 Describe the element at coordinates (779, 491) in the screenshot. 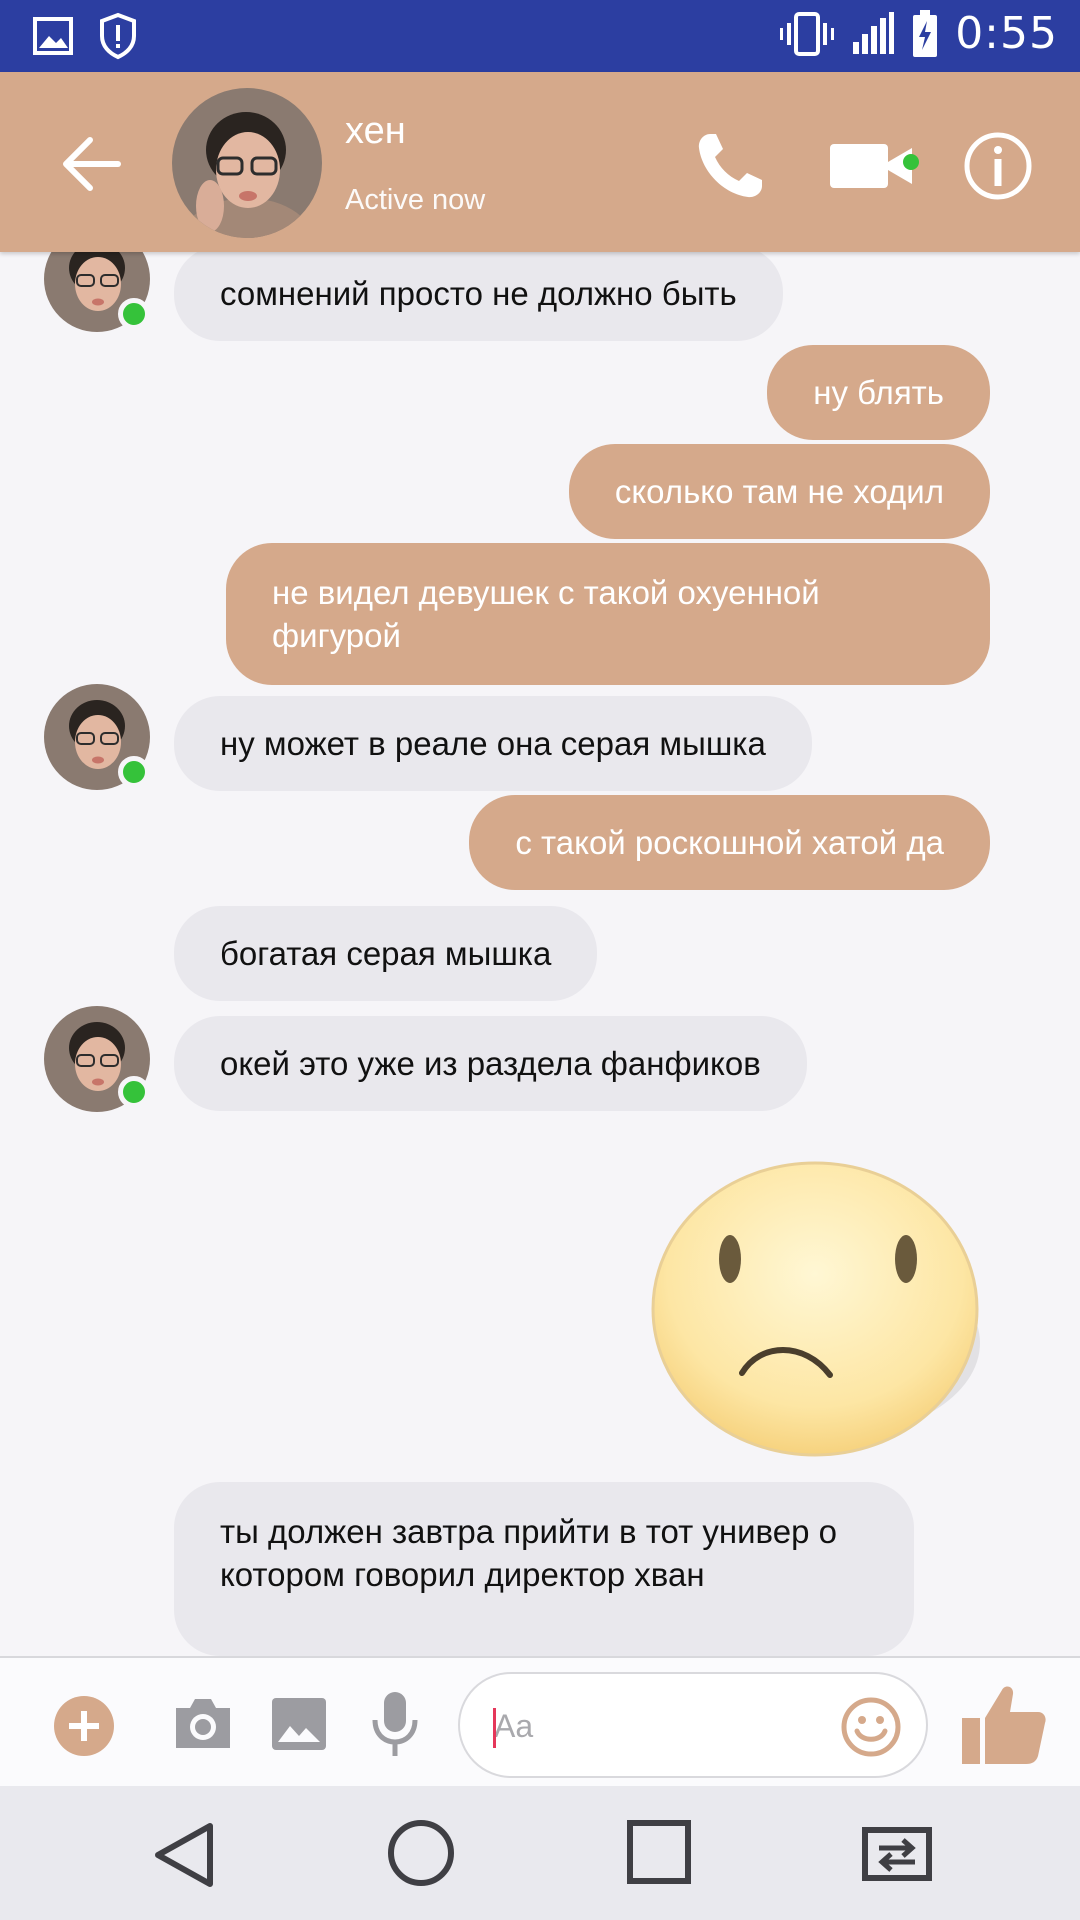

I see `message-bubble-outgoing: сколько там не ходил` at that location.